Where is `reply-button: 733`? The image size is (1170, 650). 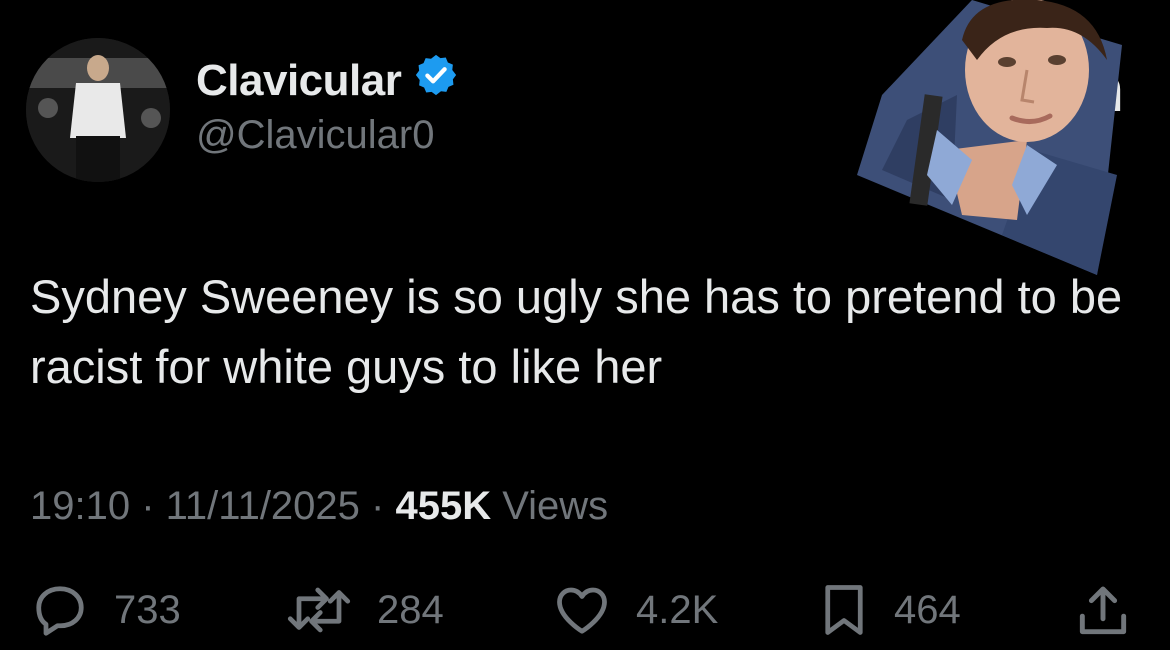
reply-button: 733 is located at coordinates (104, 610).